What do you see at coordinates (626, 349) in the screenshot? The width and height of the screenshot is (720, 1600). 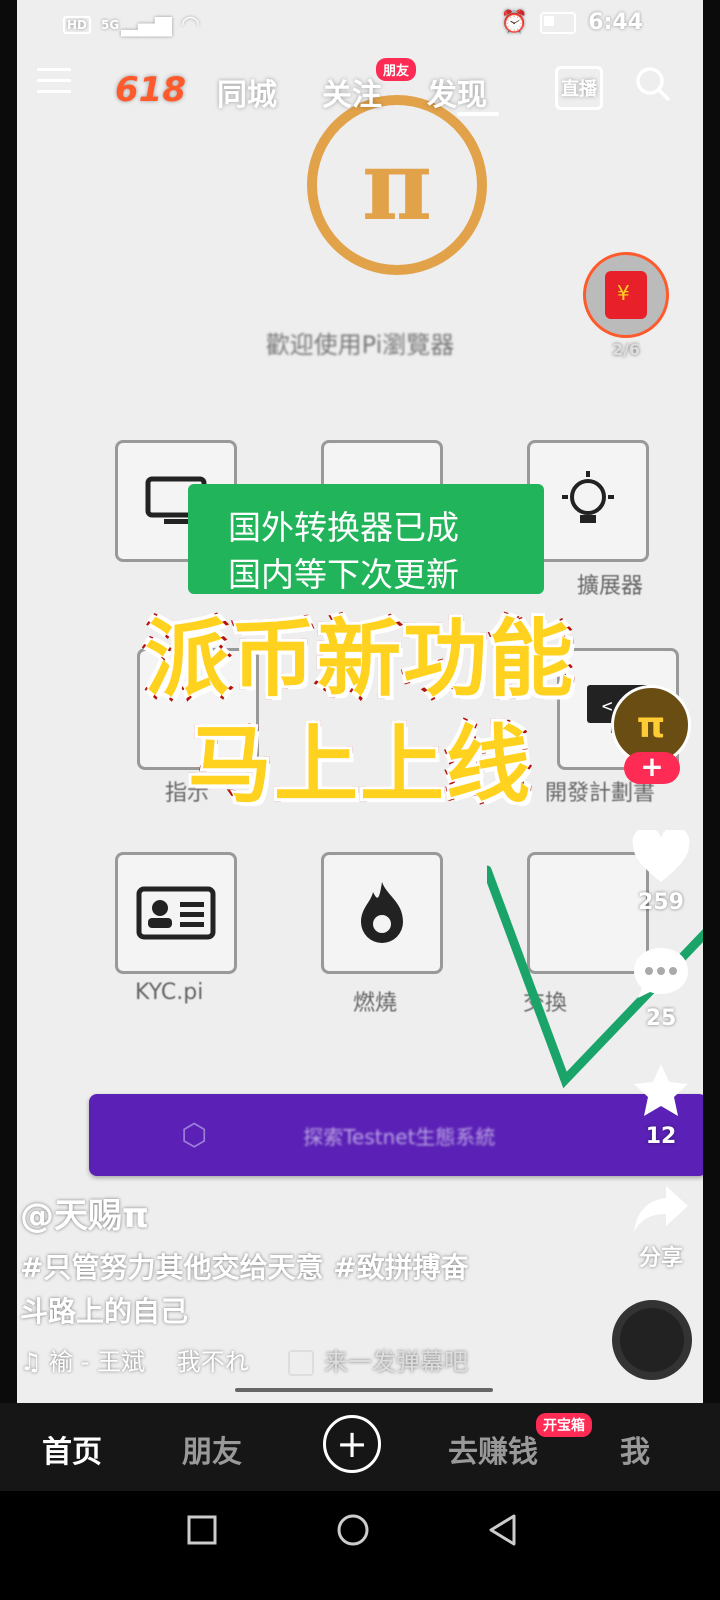 I see `red-packet-progress: 2/6` at bounding box center [626, 349].